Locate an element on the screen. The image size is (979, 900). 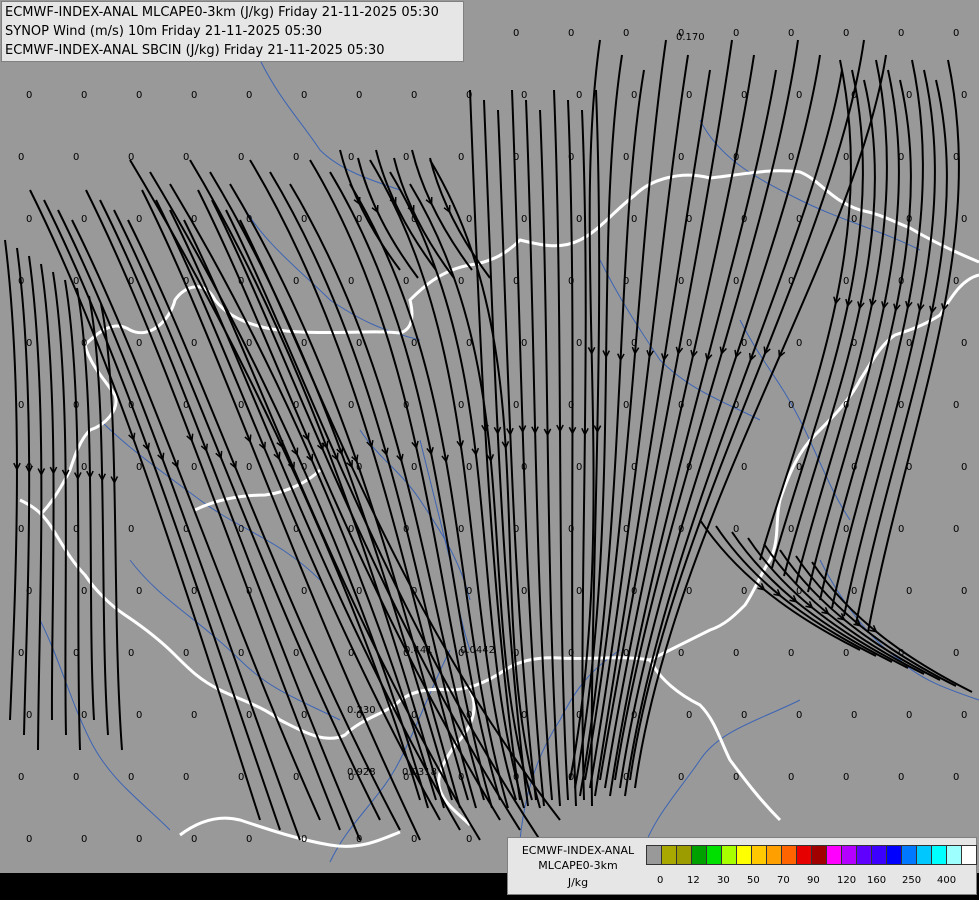
sbcin-value-label-nonzero: 0.230 is located at coordinates (361, 710).